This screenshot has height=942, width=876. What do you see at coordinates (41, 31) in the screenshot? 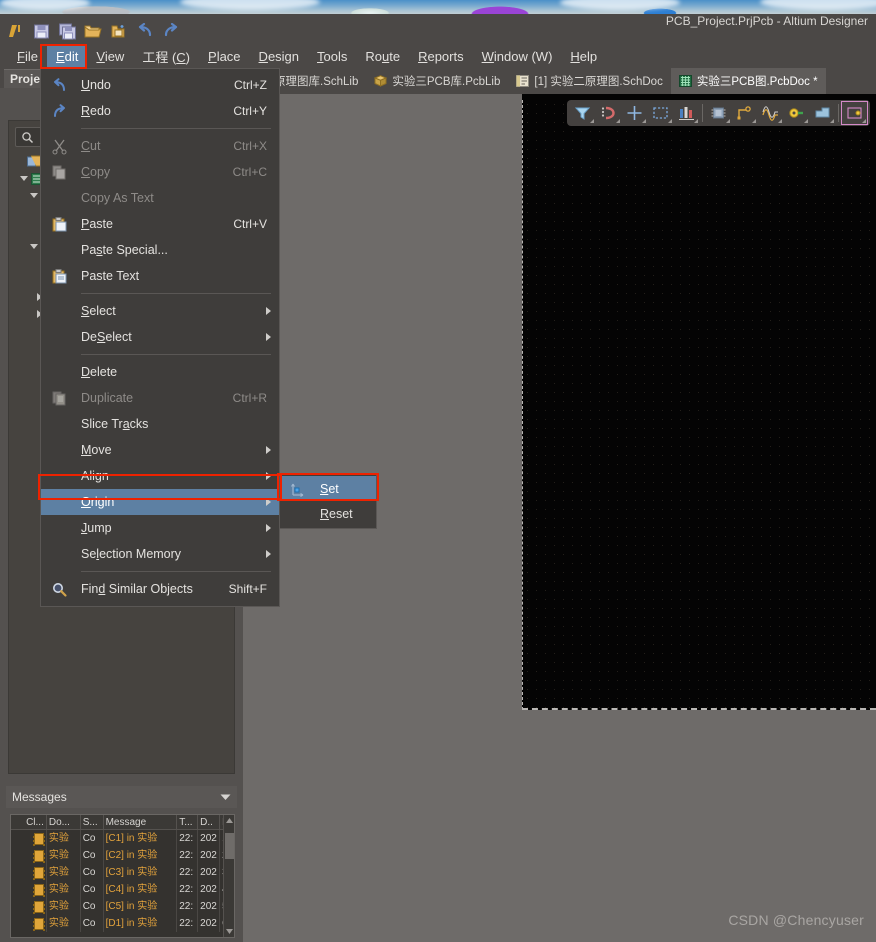
I see `save-icon` at bounding box center [41, 31].